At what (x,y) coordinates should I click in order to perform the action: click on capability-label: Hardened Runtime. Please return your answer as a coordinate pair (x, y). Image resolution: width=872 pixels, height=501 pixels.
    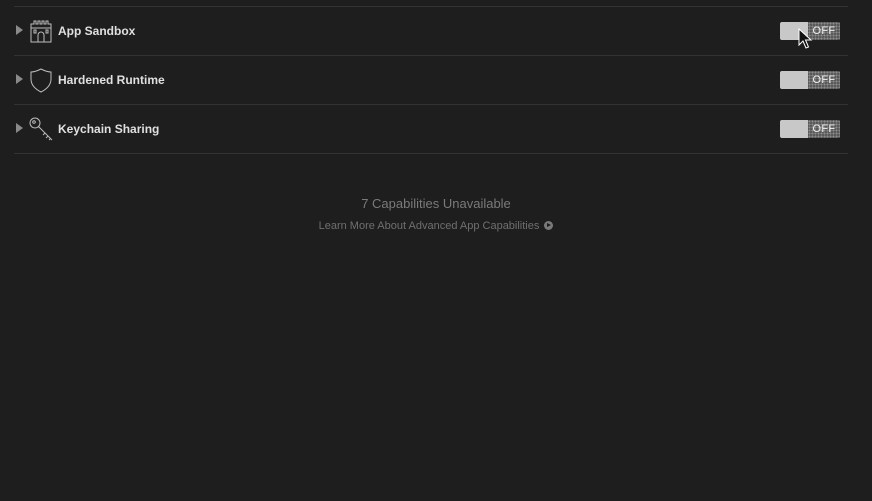
    Looking at the image, I should click on (111, 80).